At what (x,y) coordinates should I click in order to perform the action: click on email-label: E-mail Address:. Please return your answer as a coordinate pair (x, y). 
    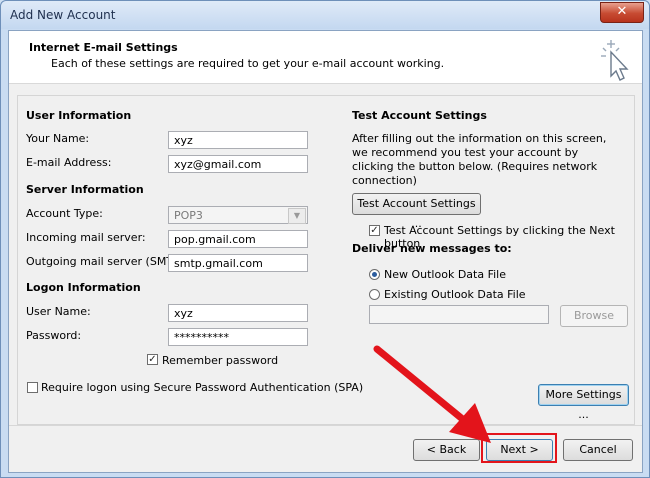
    Looking at the image, I should click on (69, 162).